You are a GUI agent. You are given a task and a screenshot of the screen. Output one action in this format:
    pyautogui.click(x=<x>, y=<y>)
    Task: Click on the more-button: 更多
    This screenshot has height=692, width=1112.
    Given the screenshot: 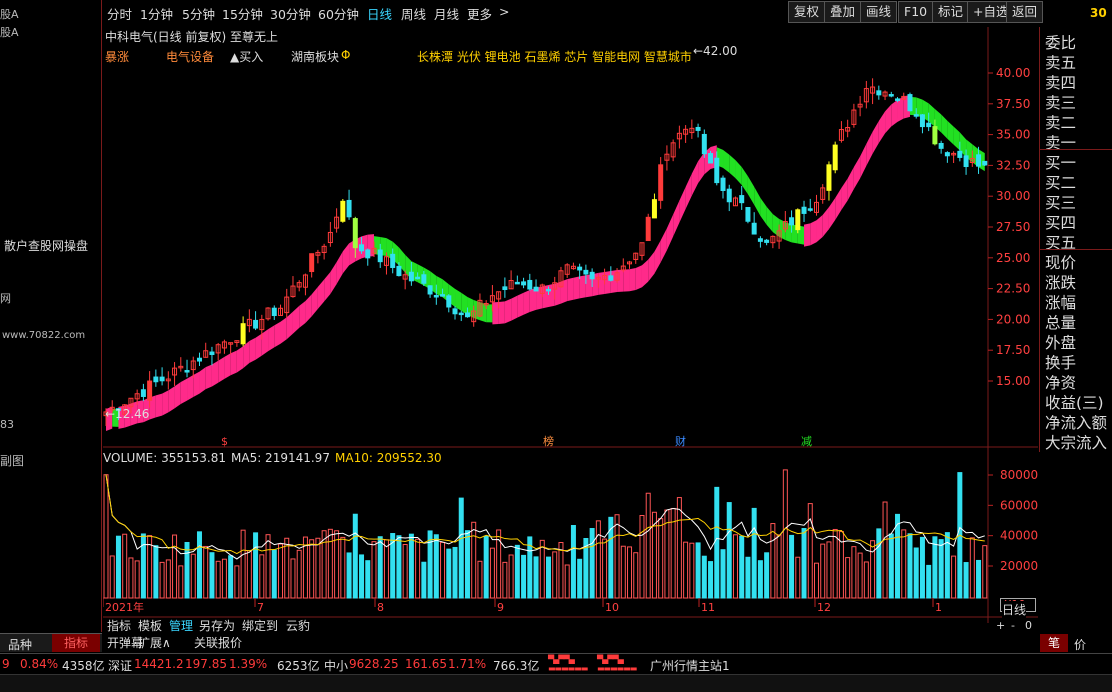 What is the action you would take?
    pyautogui.click(x=479, y=13)
    